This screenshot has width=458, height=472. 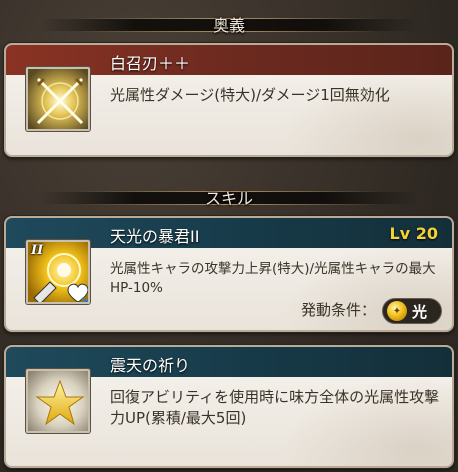 What do you see at coordinates (155, 236) in the screenshot?
I see `skill-1-name: 天光の暴君II` at bounding box center [155, 236].